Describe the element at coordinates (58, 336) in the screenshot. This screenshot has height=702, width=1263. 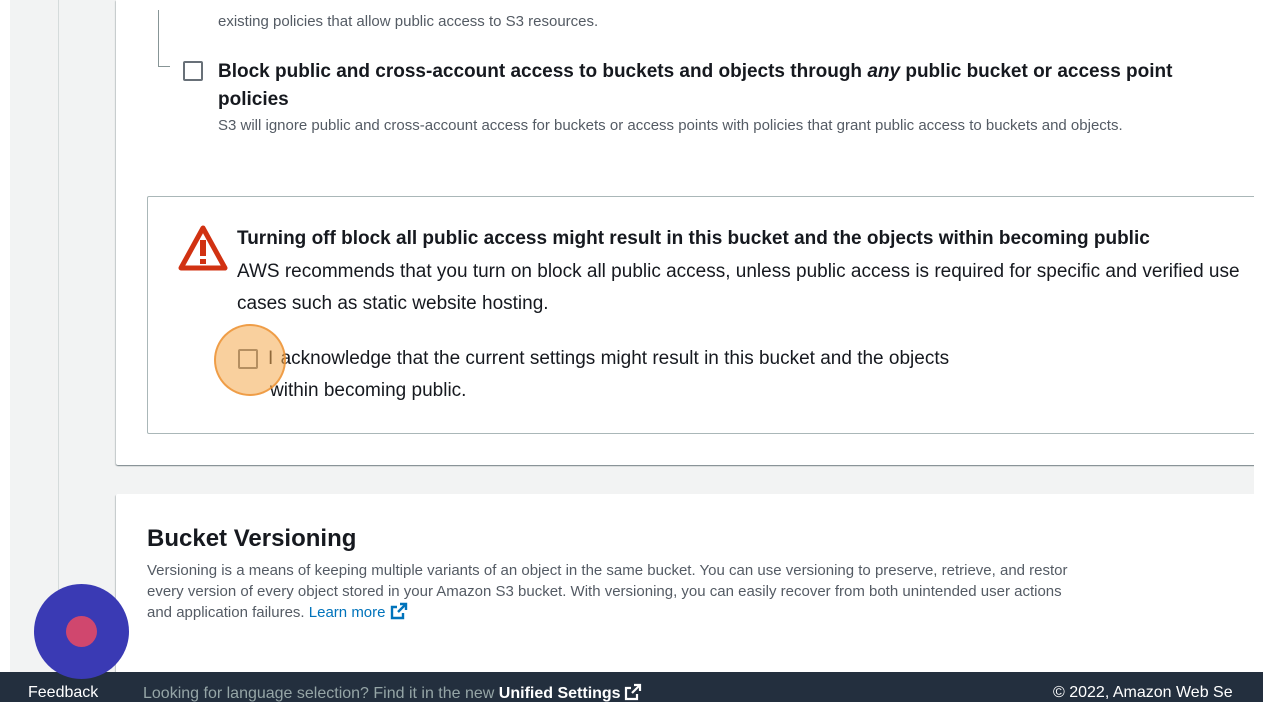
I see `left-divider` at that location.